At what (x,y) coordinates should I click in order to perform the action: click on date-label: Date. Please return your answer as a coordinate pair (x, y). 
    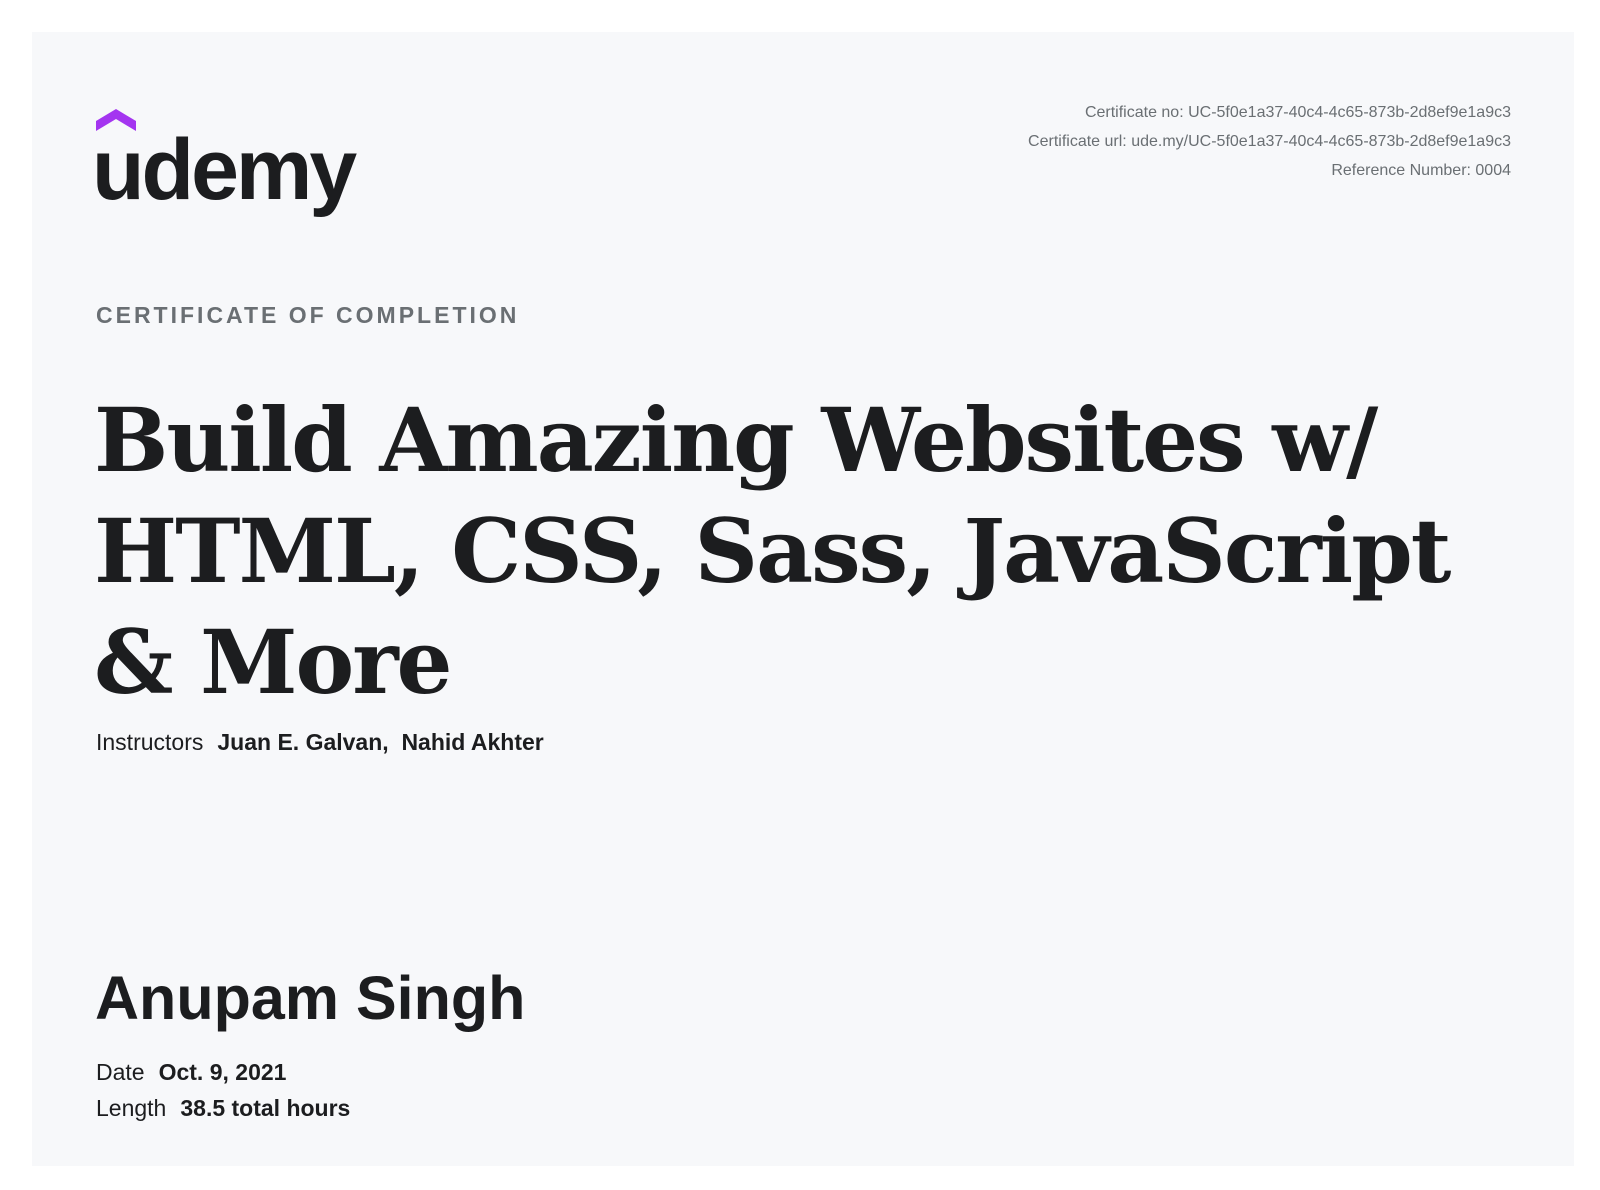
    Looking at the image, I should click on (120, 1072).